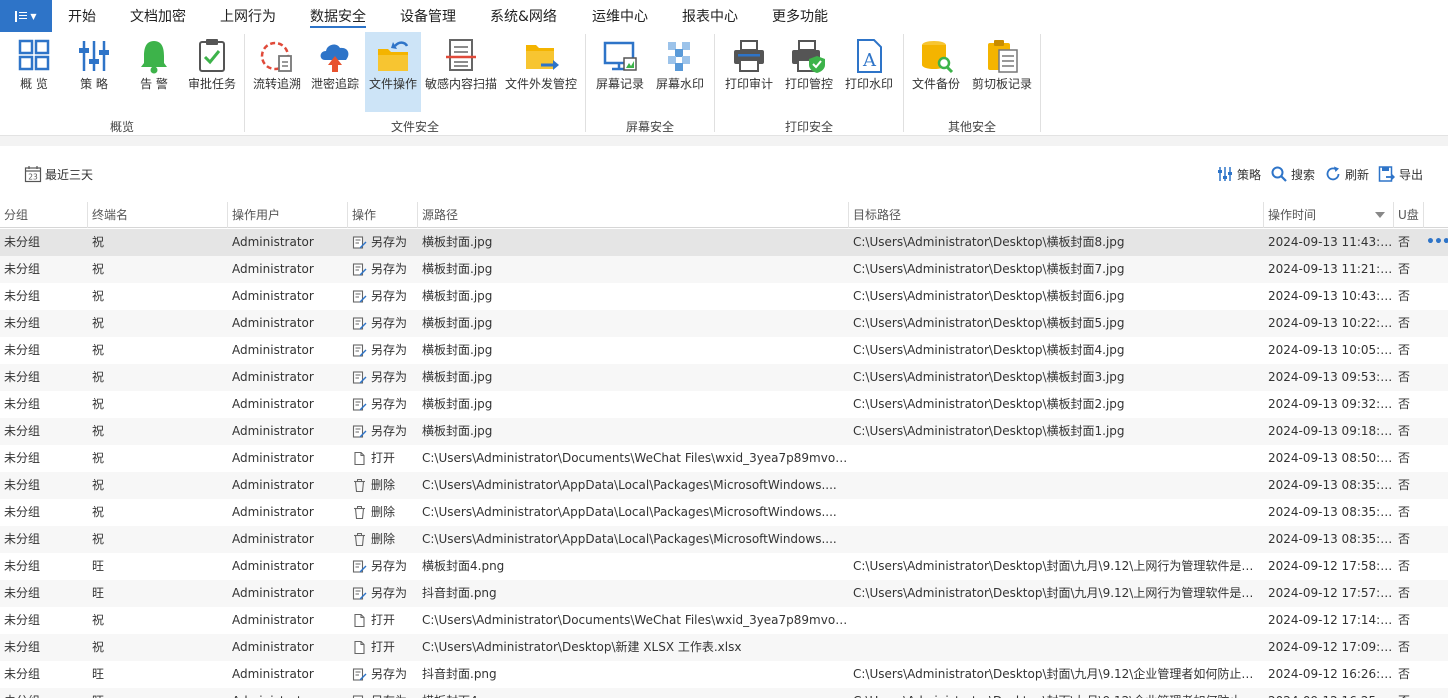 This screenshot has width=1448, height=698. I want to click on alarm-bell-icon, so click(154, 57).